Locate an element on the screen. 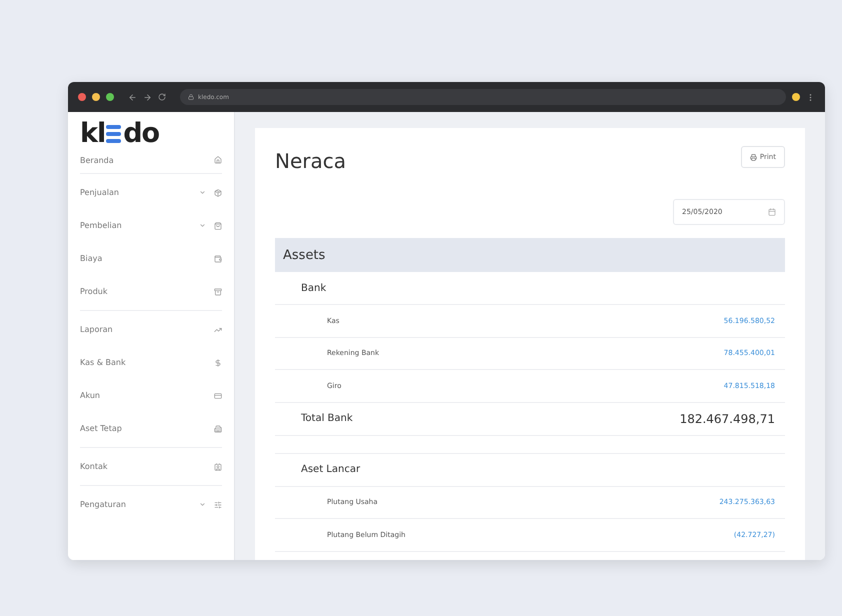 This screenshot has width=842, height=616. sidebar-item: Biaya is located at coordinates (151, 258).